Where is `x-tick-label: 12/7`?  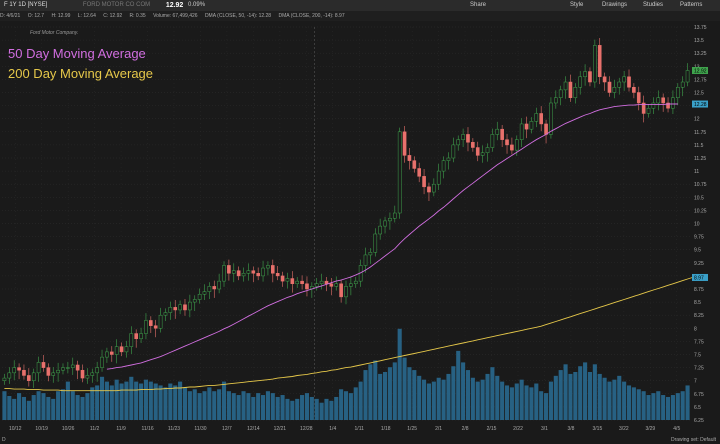 x-tick-label: 12/7 is located at coordinates (227, 429).